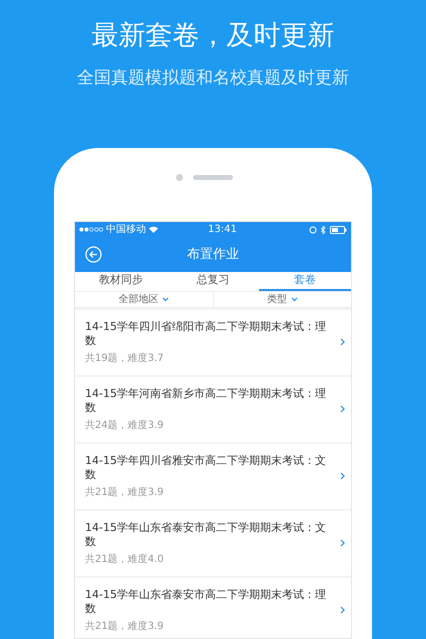 This screenshot has height=639, width=426. Describe the element at coordinates (121, 281) in the screenshot. I see `tab: 教材同步` at that location.